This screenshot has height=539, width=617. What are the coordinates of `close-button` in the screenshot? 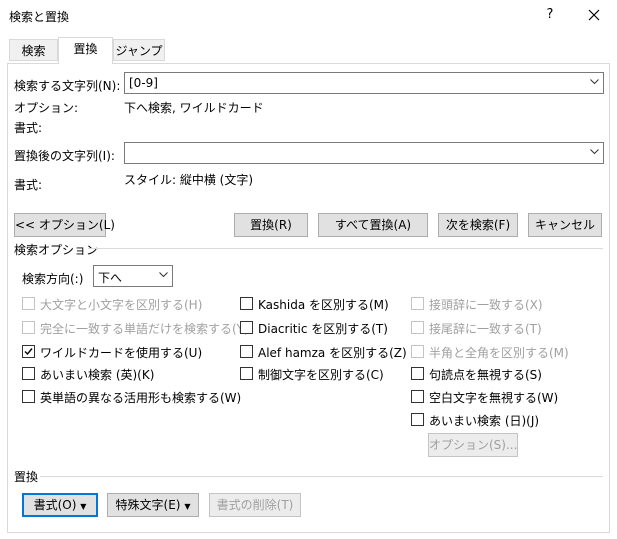 It's located at (594, 15).